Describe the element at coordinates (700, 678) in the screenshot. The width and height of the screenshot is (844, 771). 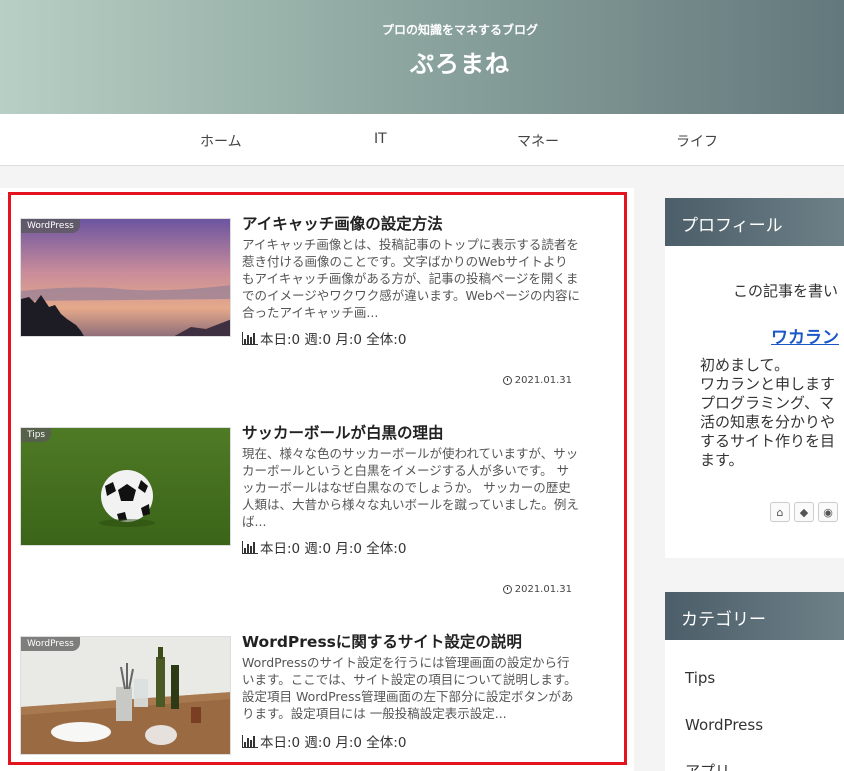
I see `category-item-tips: Tips` at that location.